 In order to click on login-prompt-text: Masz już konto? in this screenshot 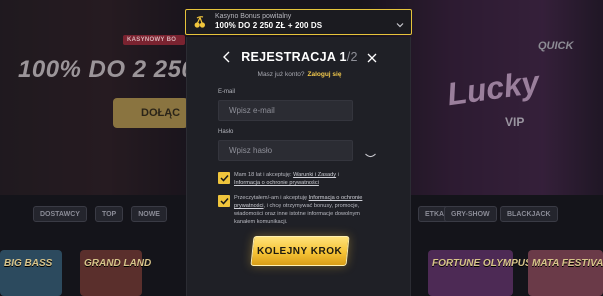, I will do `click(281, 74)`.